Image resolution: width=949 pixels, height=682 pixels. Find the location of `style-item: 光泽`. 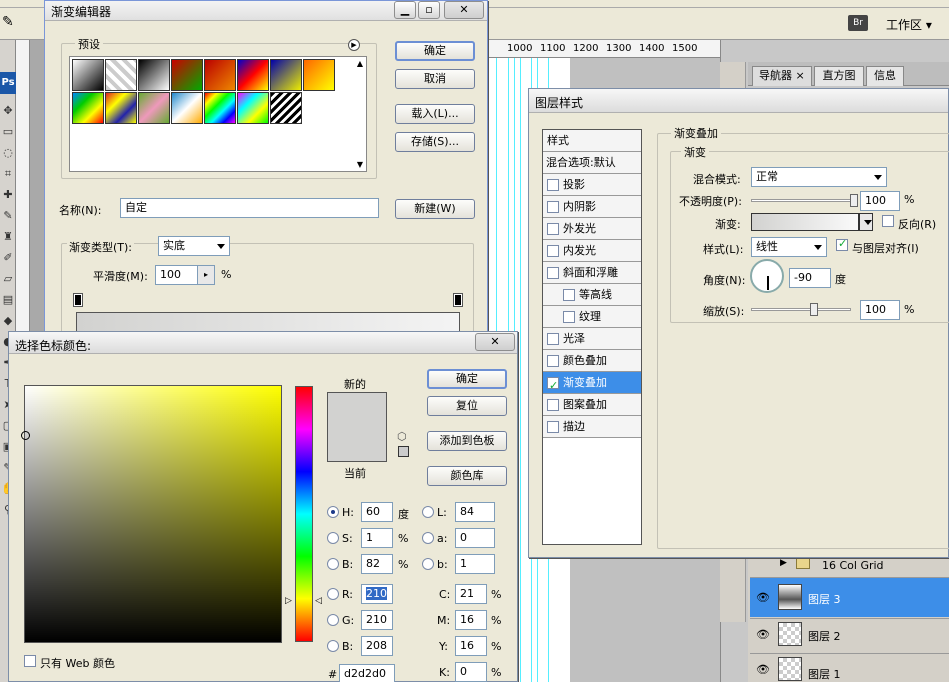

style-item: 光泽 is located at coordinates (592, 339).